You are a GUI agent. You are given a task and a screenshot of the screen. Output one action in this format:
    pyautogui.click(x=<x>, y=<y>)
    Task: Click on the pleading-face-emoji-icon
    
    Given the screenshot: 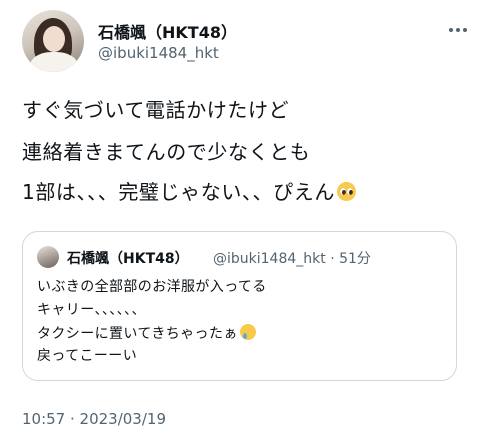 What is the action you would take?
    pyautogui.click(x=346, y=191)
    